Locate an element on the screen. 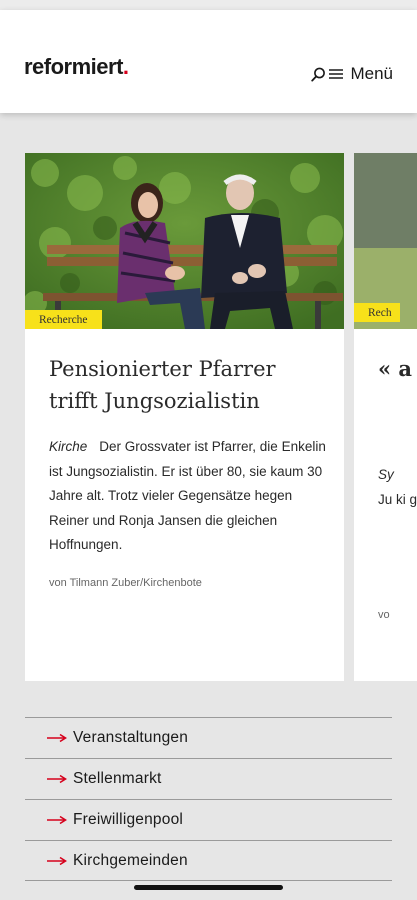 Image resolution: width=417 pixels, height=900 pixels. logo-text: reformiert is located at coordinates (73, 66).